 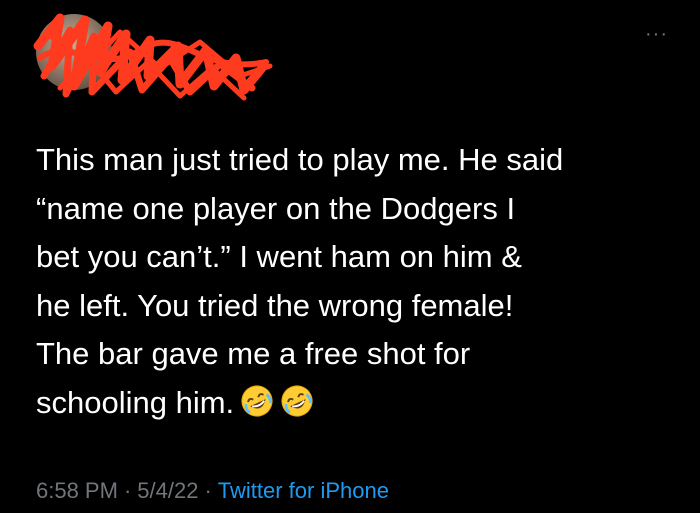 What do you see at coordinates (656, 34) in the screenshot?
I see `more-options-icon: ···` at bounding box center [656, 34].